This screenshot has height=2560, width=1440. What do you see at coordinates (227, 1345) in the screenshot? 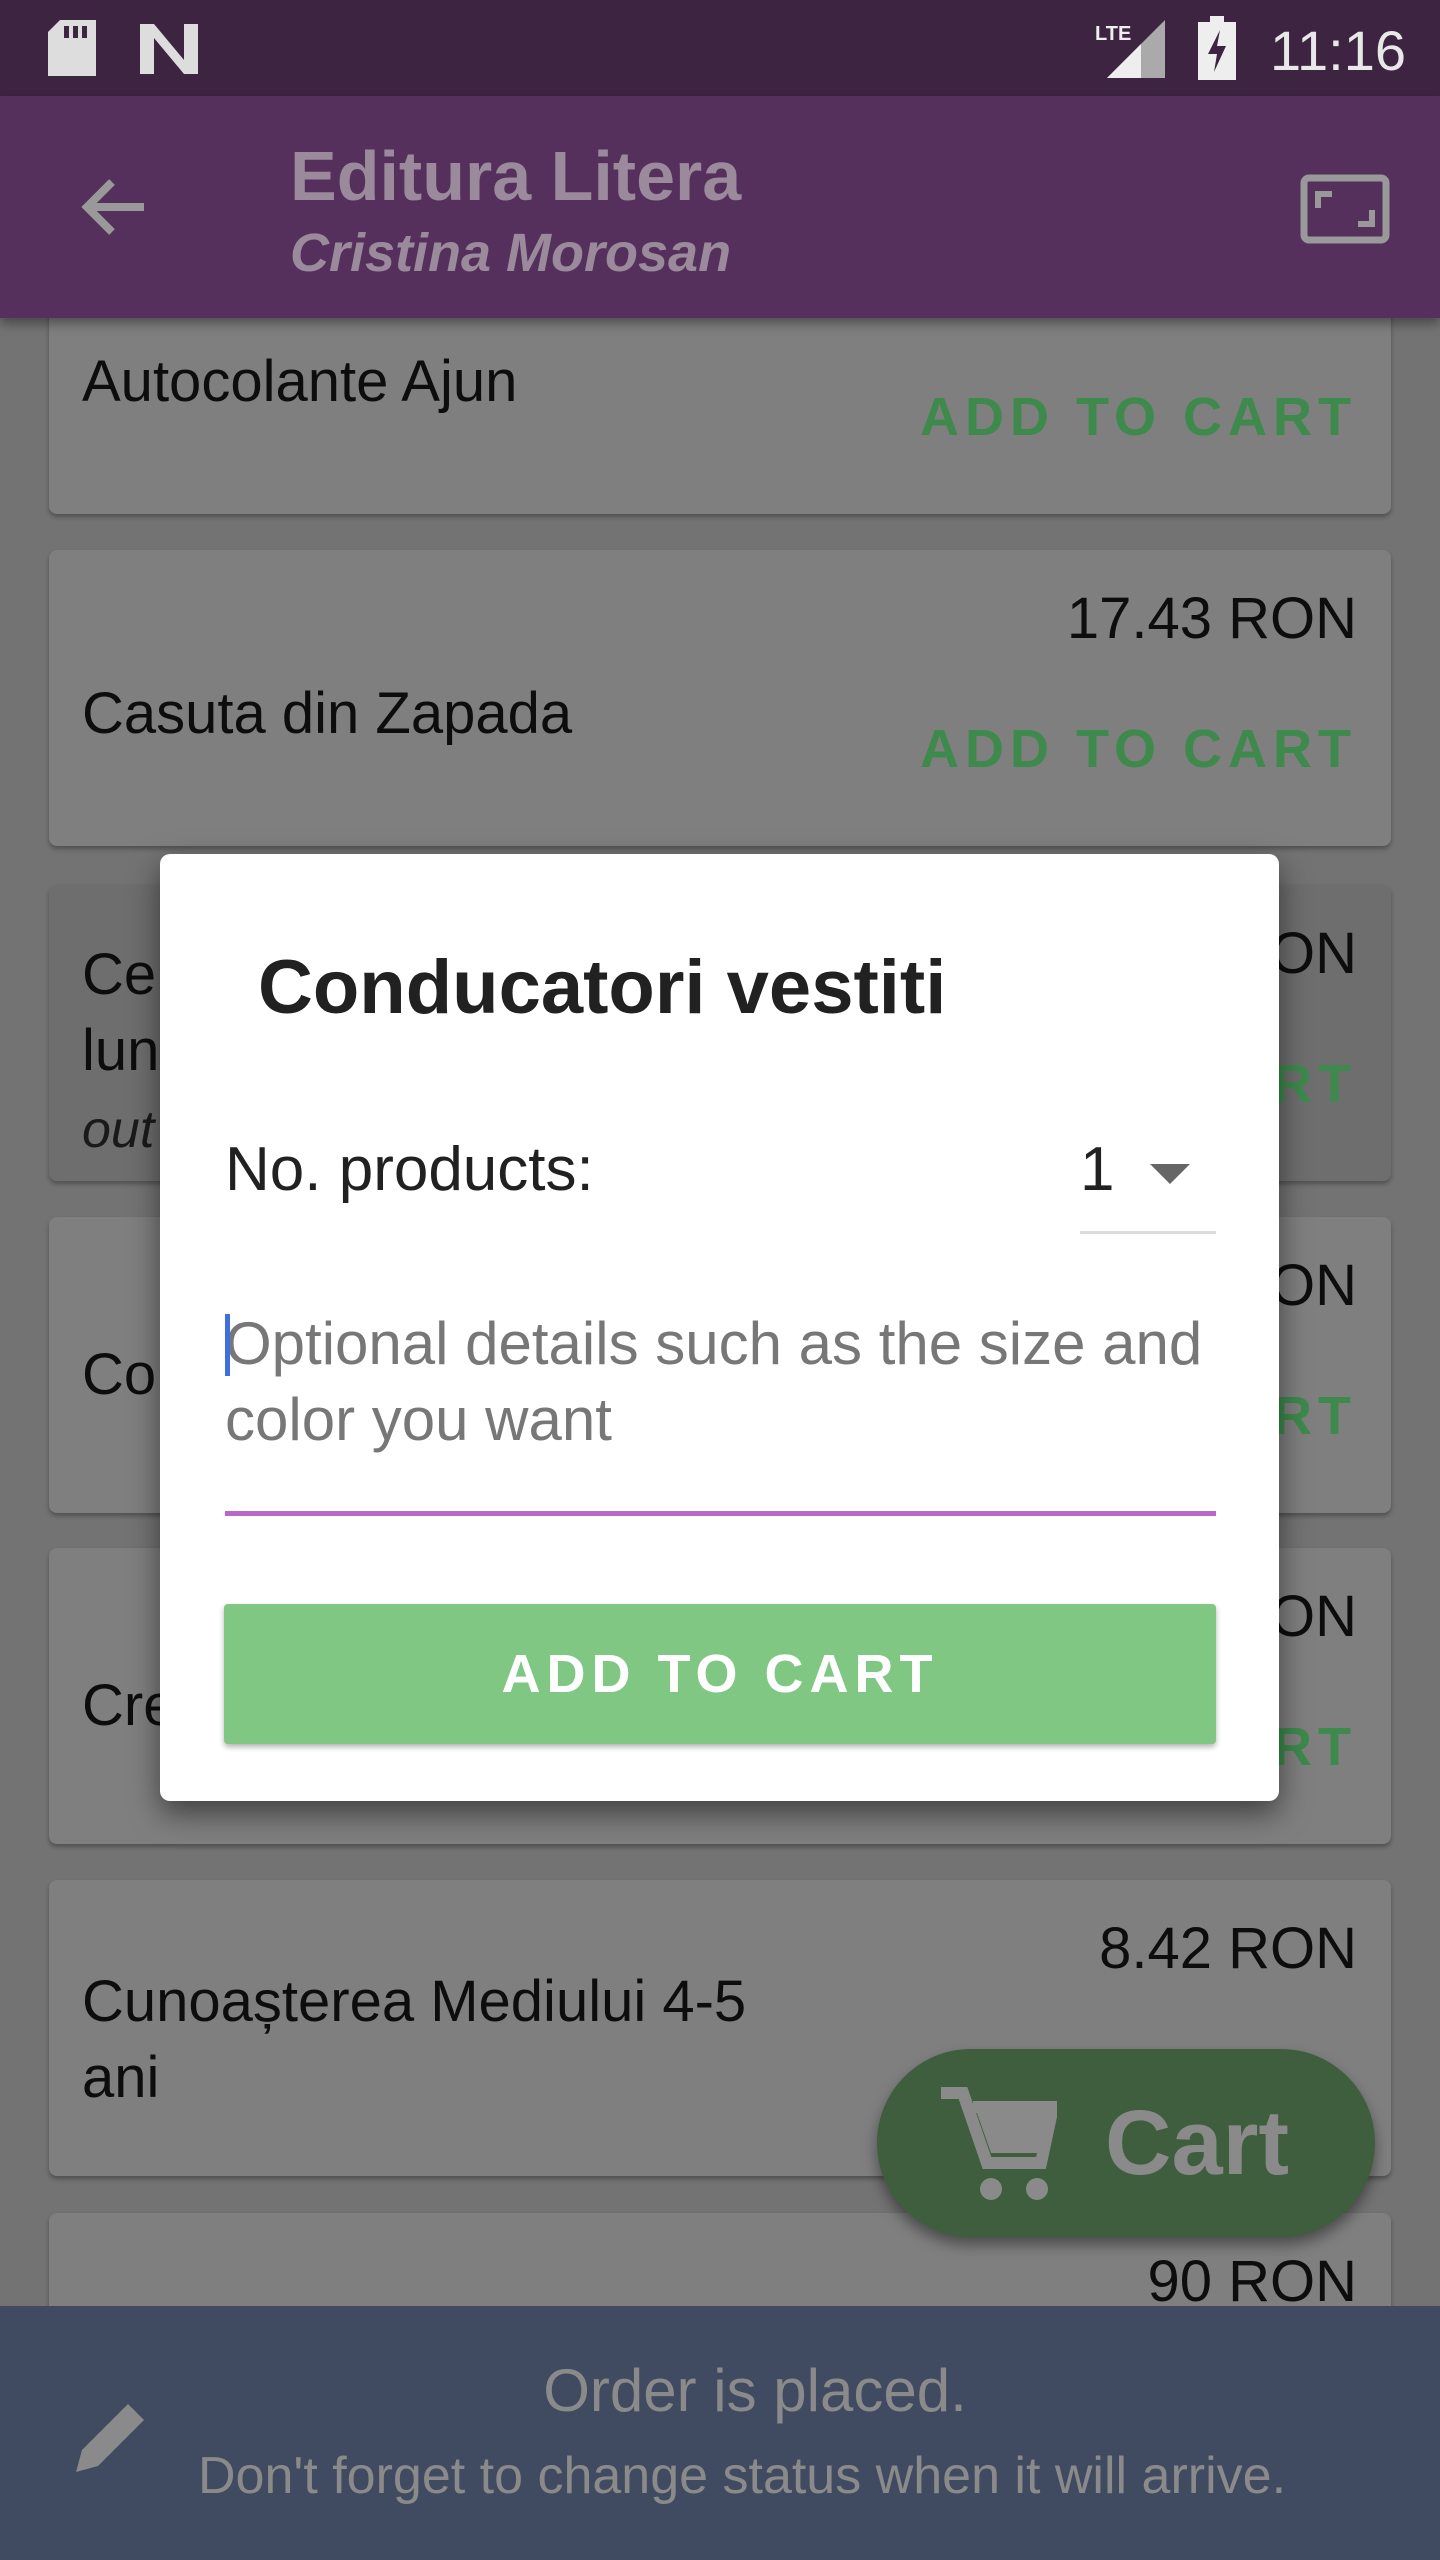
I see `text-cursor` at bounding box center [227, 1345].